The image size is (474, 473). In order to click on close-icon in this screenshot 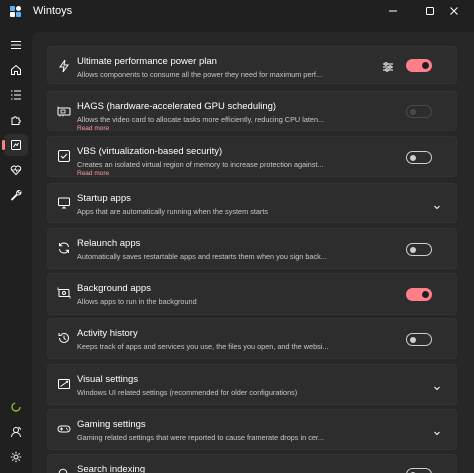, I will do `click(454, 11)`.